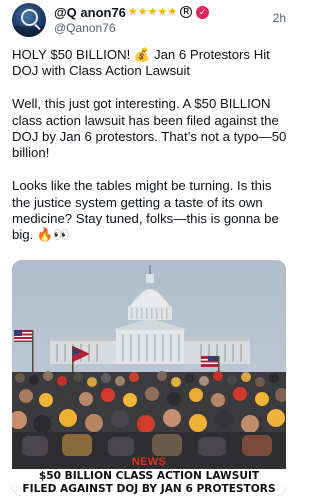 The width and height of the screenshot is (320, 500). Describe the element at coordinates (186, 12) in the screenshot. I see `registered-icon: R` at that location.